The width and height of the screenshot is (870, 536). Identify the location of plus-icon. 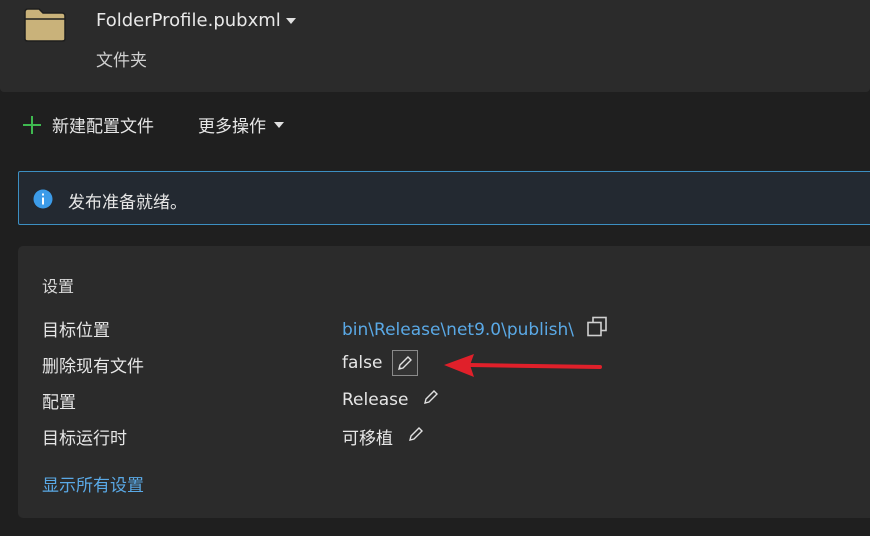
(32, 124).